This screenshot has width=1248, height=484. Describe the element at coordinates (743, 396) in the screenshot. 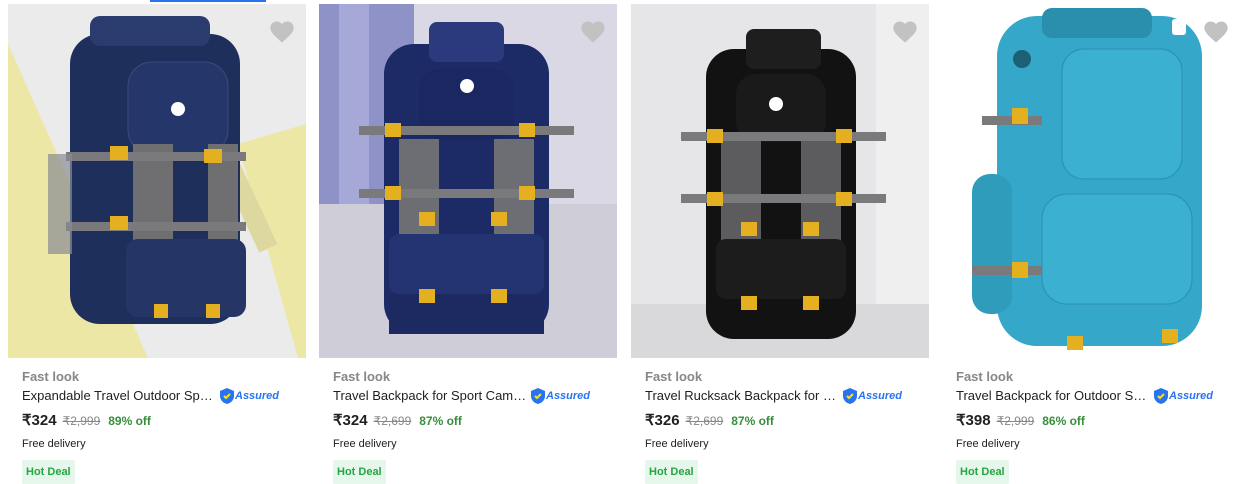

I see `product-title: Travel Rucksack Backpack for Sports` at that location.